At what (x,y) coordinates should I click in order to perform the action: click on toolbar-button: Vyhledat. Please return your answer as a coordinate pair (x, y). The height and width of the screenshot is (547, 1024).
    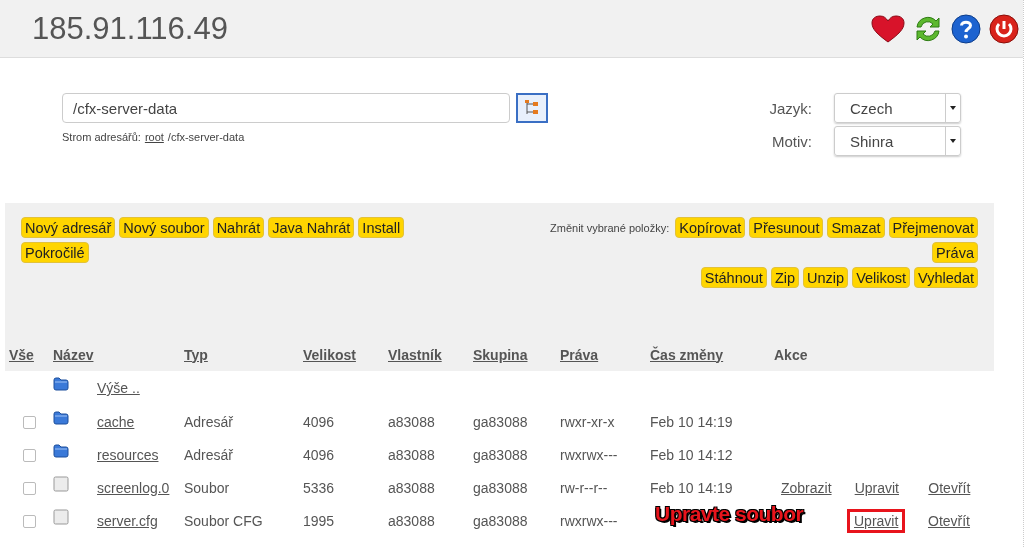
    Looking at the image, I should click on (946, 277).